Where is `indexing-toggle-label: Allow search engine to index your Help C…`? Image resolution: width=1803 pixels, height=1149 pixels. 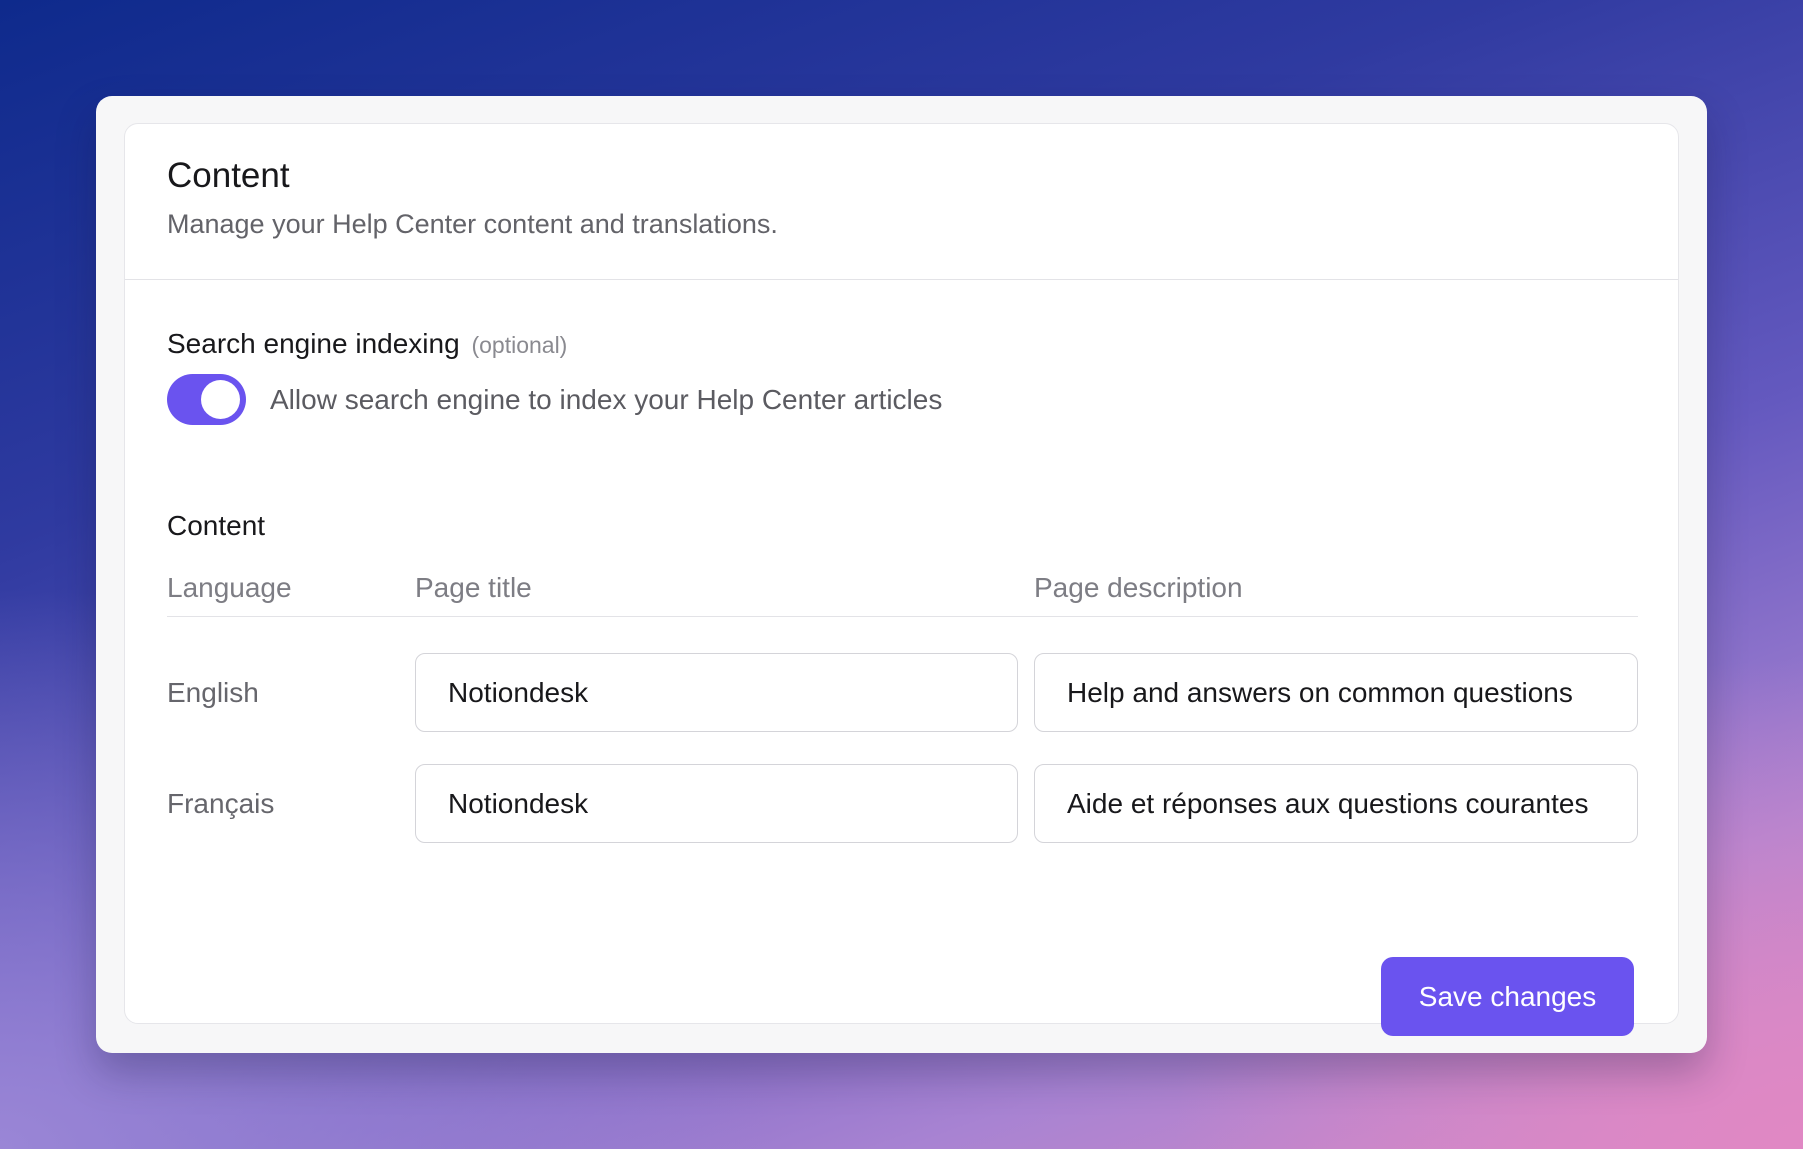
indexing-toggle-label: Allow search engine to index your Help C… is located at coordinates (606, 399).